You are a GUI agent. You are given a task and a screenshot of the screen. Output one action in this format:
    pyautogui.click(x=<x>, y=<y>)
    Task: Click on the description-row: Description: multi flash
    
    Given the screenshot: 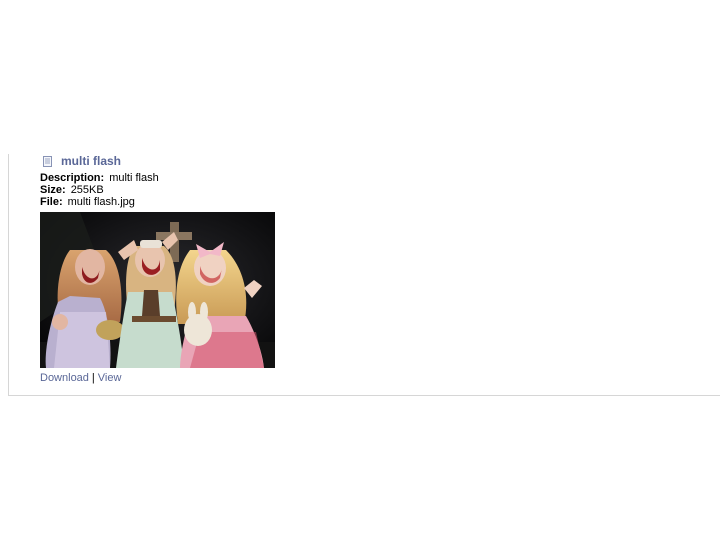 What is the action you would take?
    pyautogui.click(x=99, y=178)
    